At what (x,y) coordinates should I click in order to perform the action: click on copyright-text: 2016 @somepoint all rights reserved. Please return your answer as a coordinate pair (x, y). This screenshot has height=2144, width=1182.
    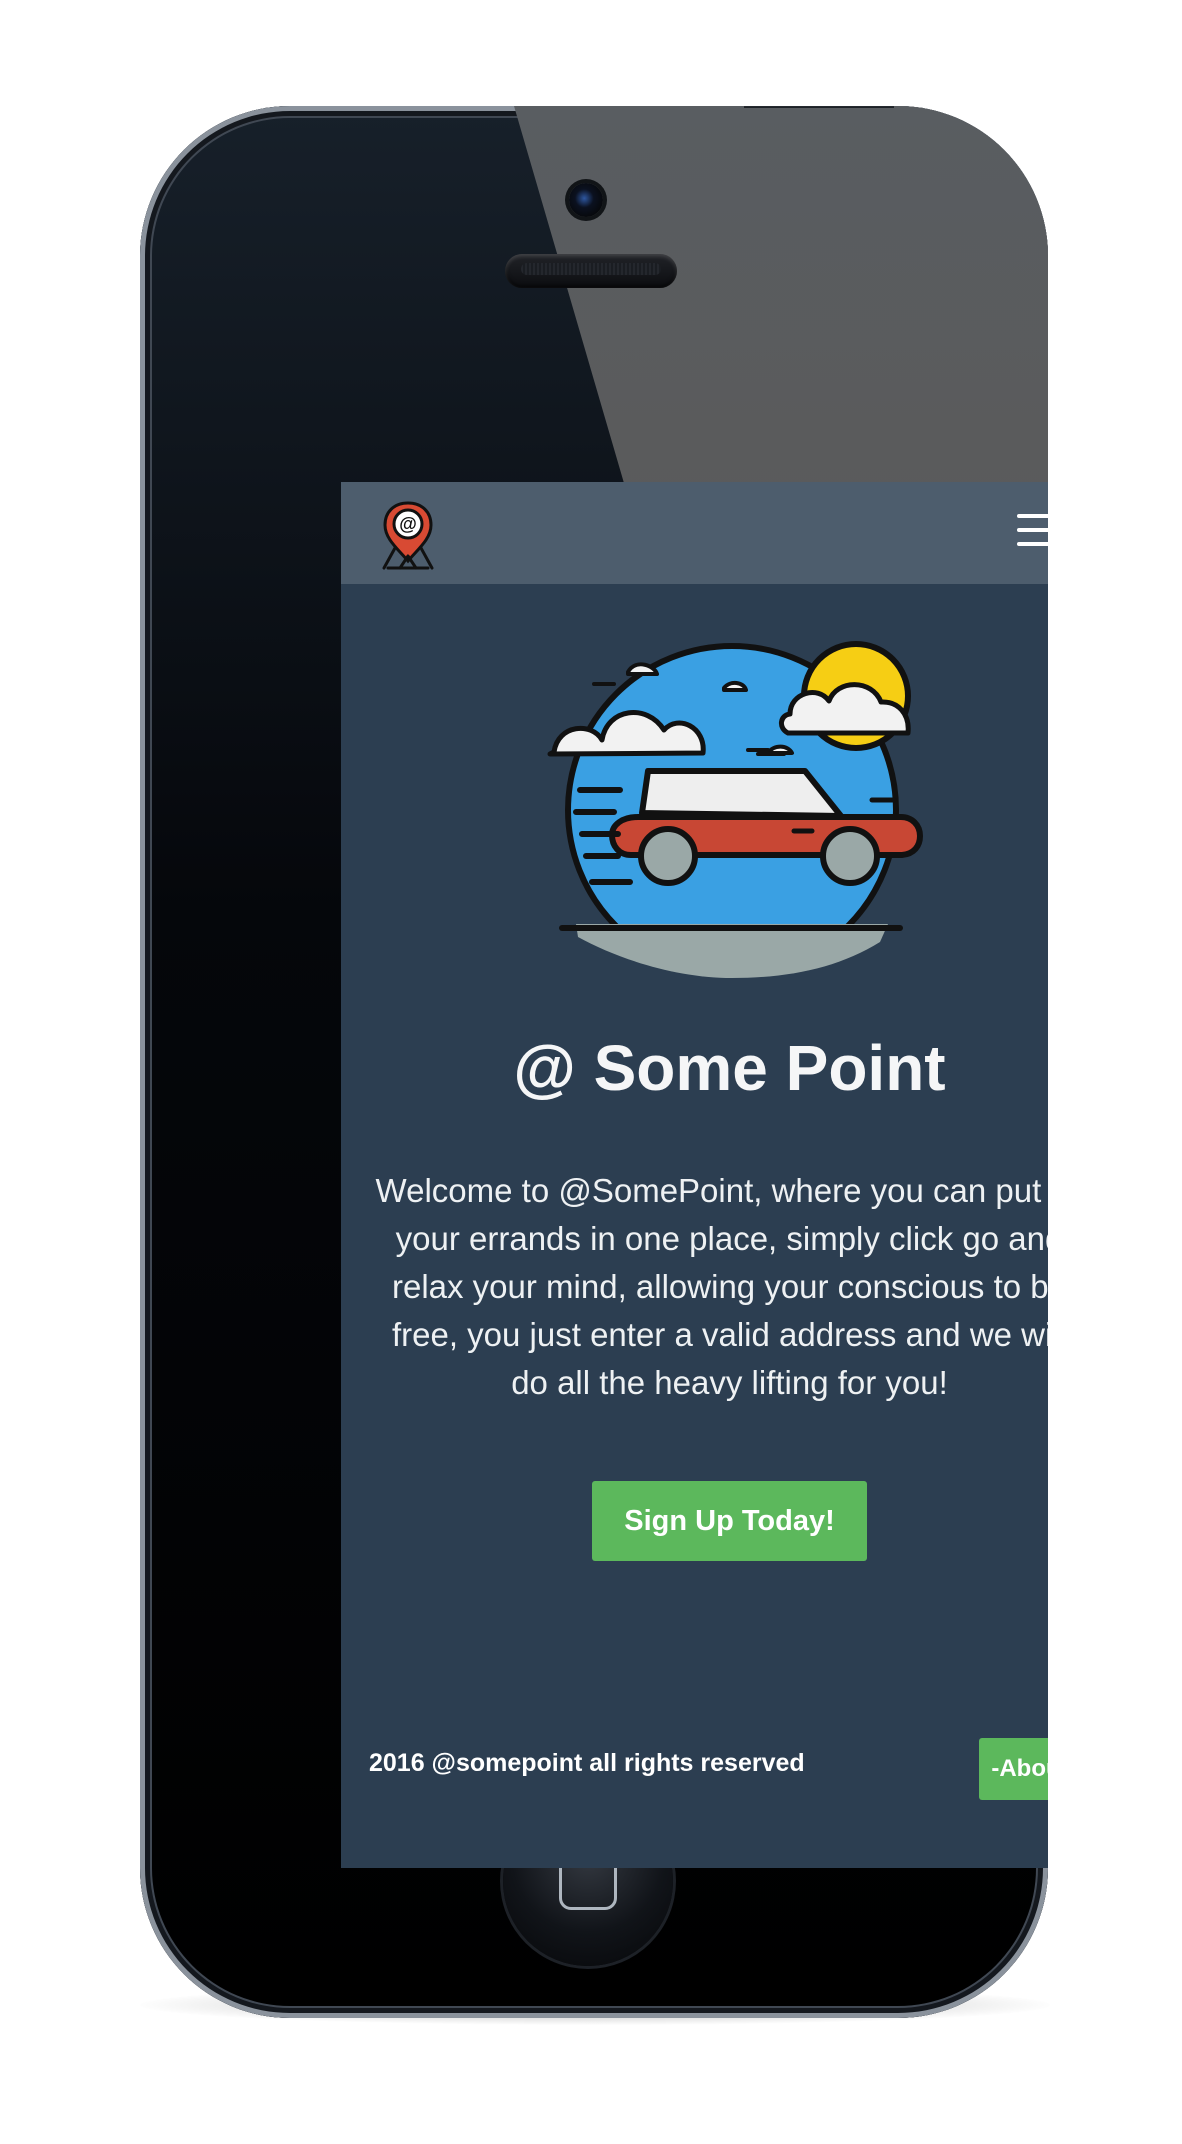
    Looking at the image, I should click on (587, 1763).